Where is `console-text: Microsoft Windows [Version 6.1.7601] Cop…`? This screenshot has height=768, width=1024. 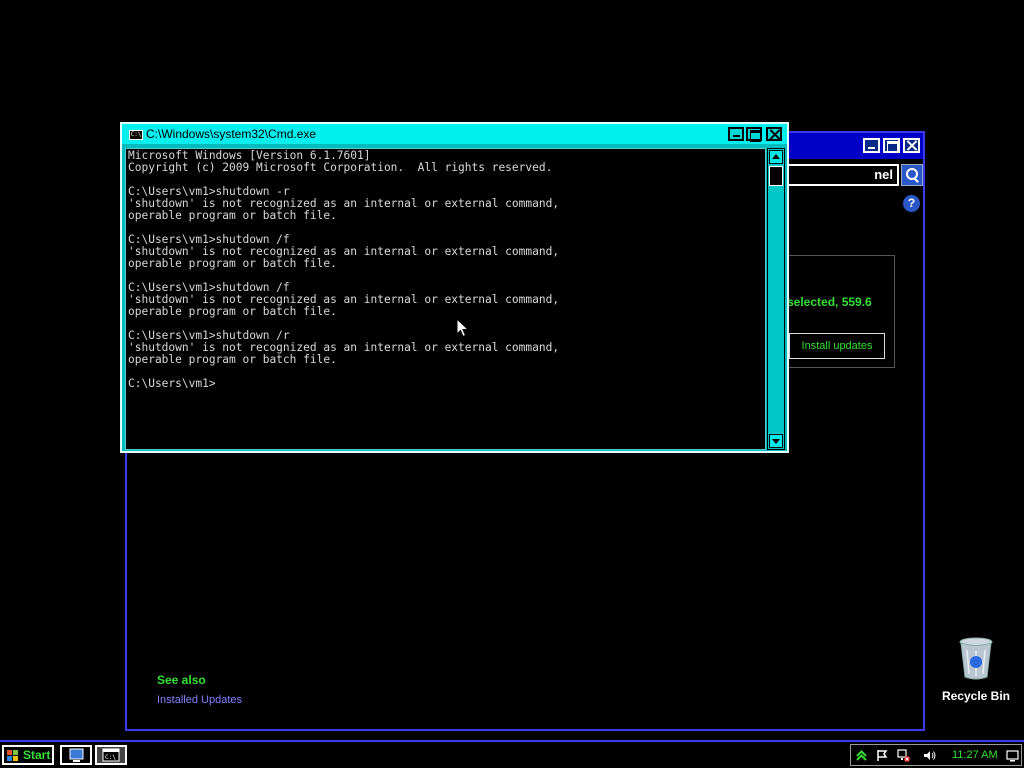 console-text: Microsoft Windows [Version 6.1.7601] Cop… is located at coordinates (344, 269).